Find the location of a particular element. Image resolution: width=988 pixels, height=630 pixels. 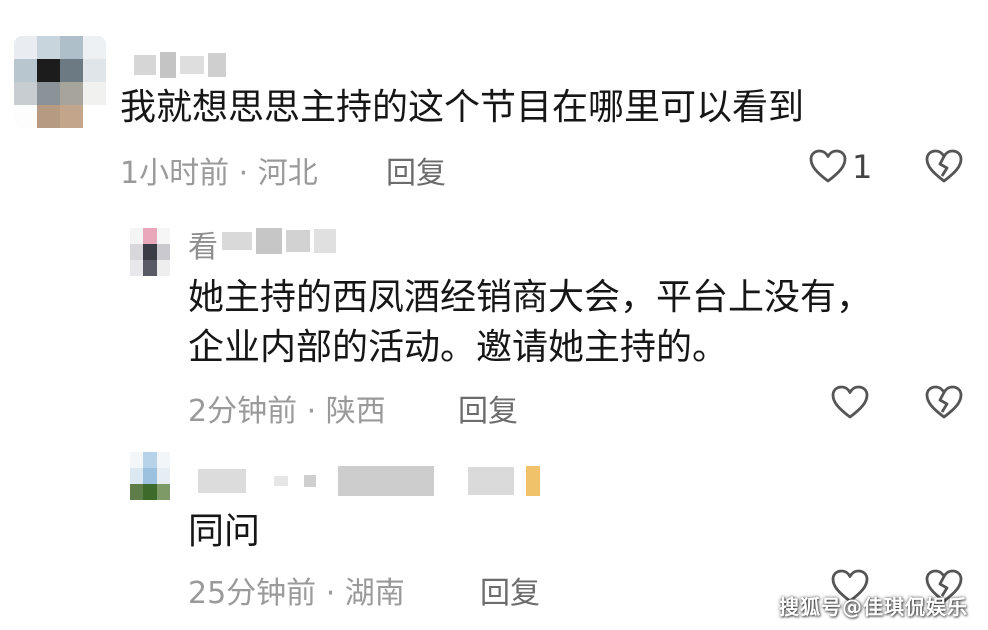

reply-text-line-2: 企业内部的活动。邀请她主持的。 is located at coordinates (458, 347).